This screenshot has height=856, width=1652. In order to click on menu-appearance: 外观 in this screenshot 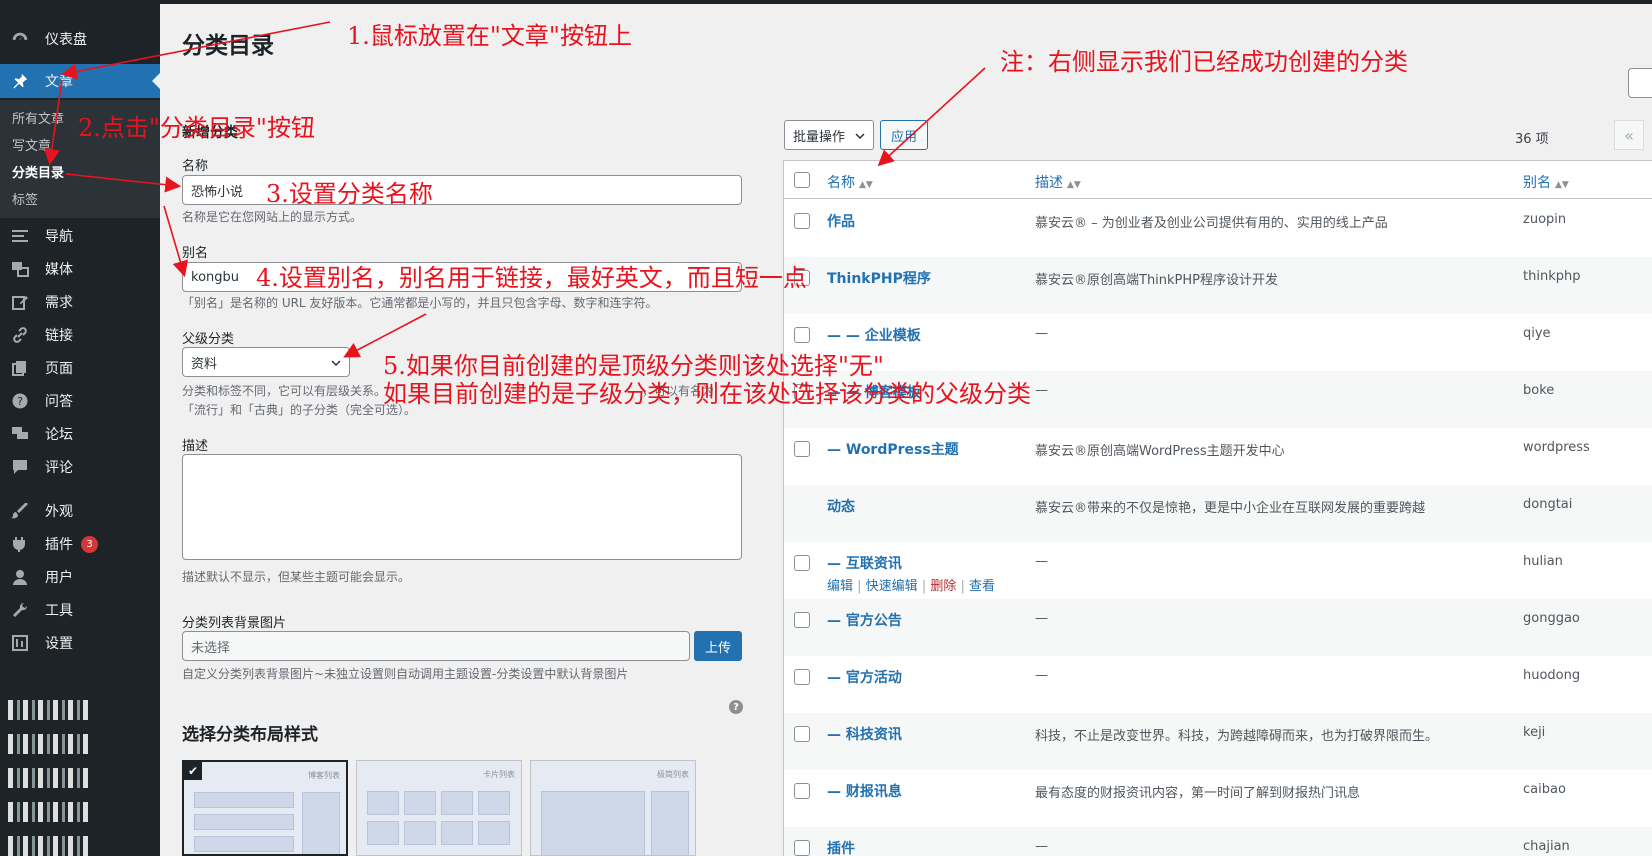, I will do `click(80, 511)`.